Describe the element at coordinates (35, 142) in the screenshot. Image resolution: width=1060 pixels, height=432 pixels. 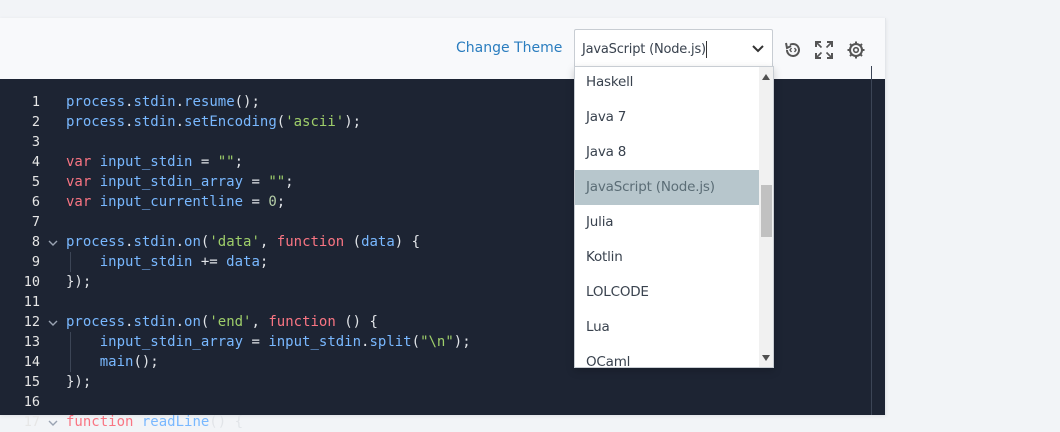
I see `line-number: 3` at that location.